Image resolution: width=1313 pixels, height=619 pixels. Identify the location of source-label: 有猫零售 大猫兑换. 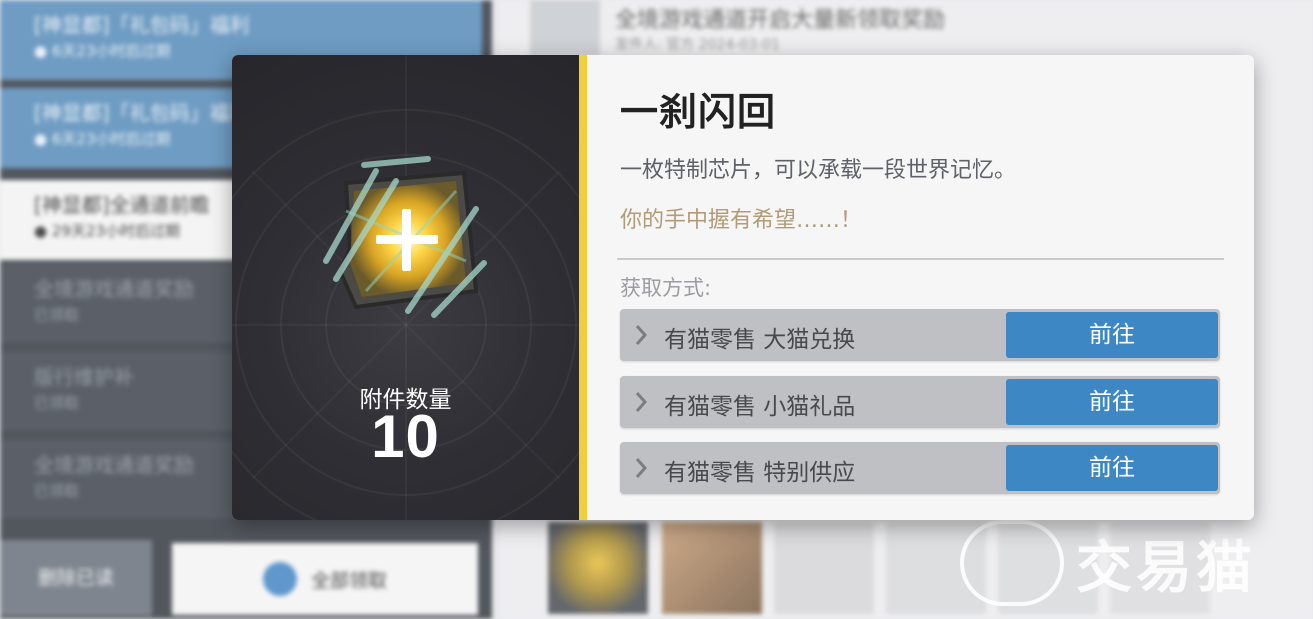
(760, 340).